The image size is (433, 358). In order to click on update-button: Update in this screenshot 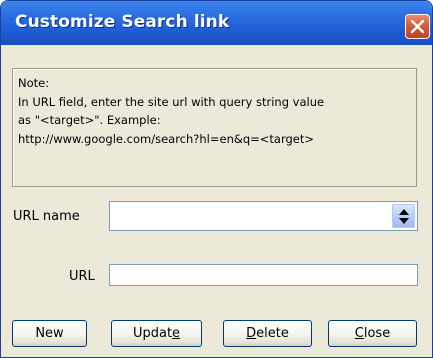, I will do `click(156, 333)`.